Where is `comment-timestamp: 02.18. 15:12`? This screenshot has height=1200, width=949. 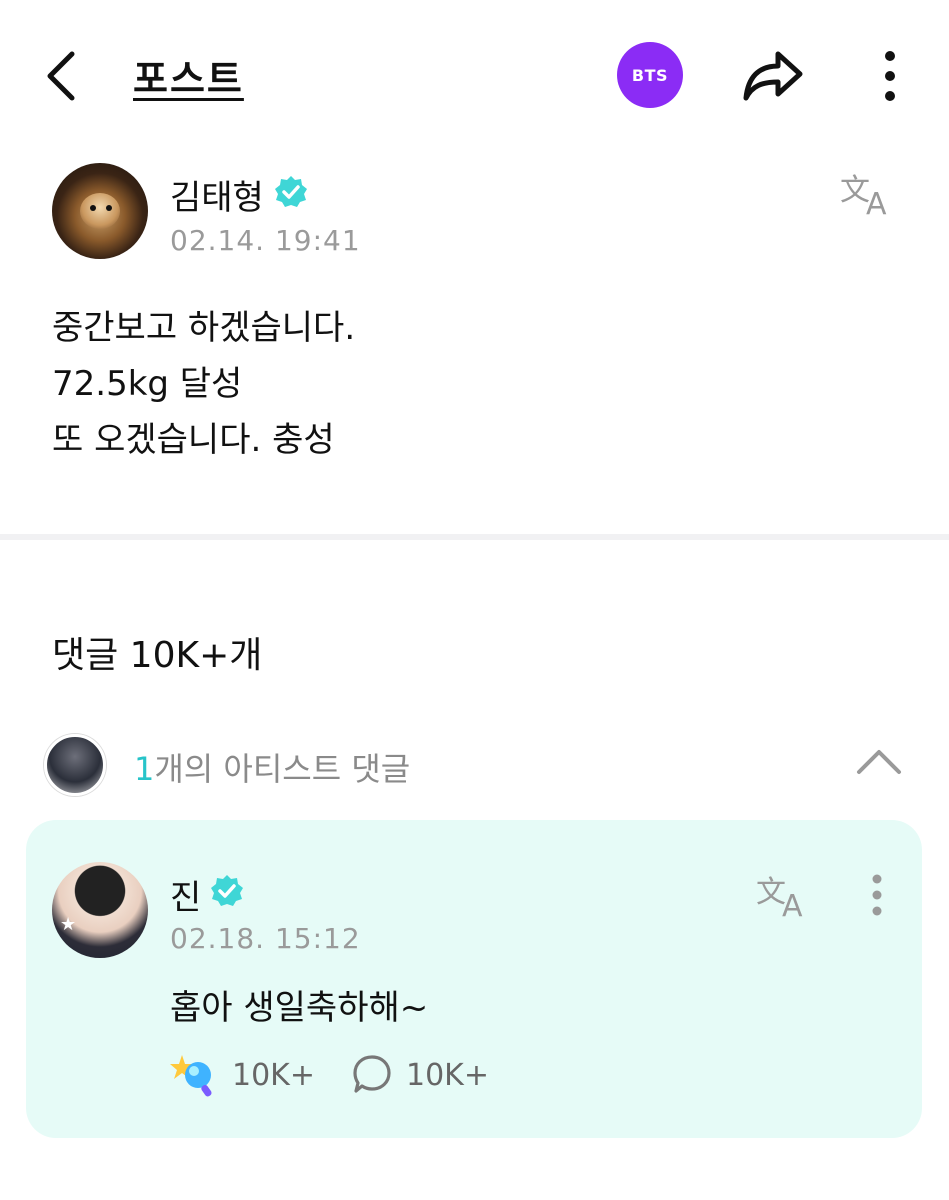 comment-timestamp: 02.18. 15:12 is located at coordinates (265, 938).